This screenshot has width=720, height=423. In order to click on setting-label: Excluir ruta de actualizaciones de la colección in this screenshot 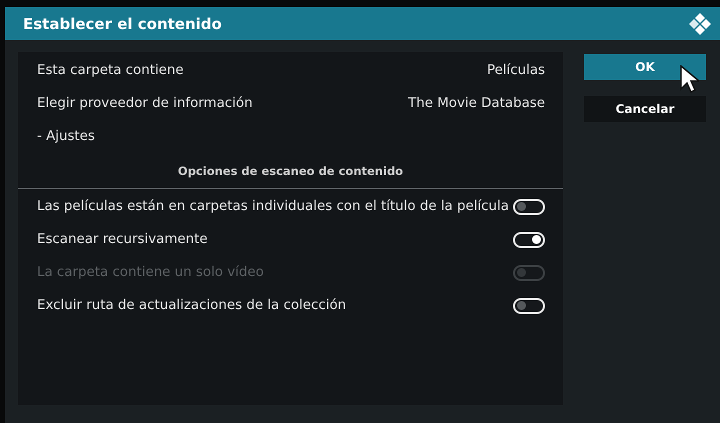, I will do `click(191, 305)`.